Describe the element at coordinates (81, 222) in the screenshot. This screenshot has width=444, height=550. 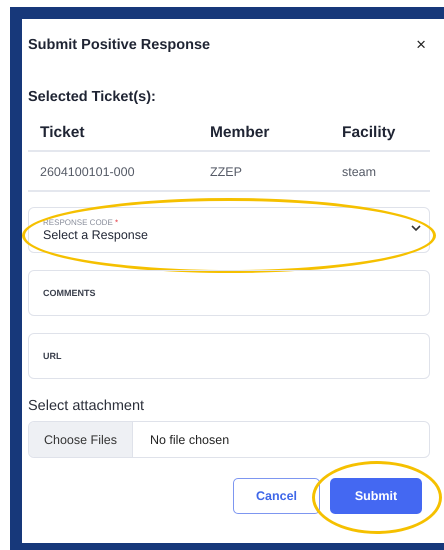
I see `field-label: RESPONSE CODE *` at that location.